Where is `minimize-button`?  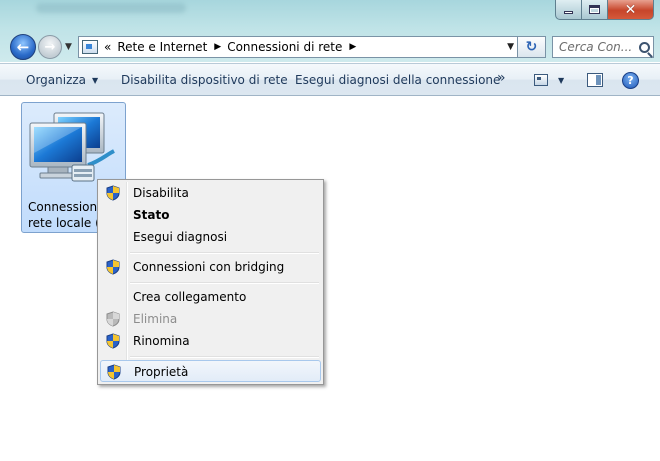 minimize-button is located at coordinates (568, 10).